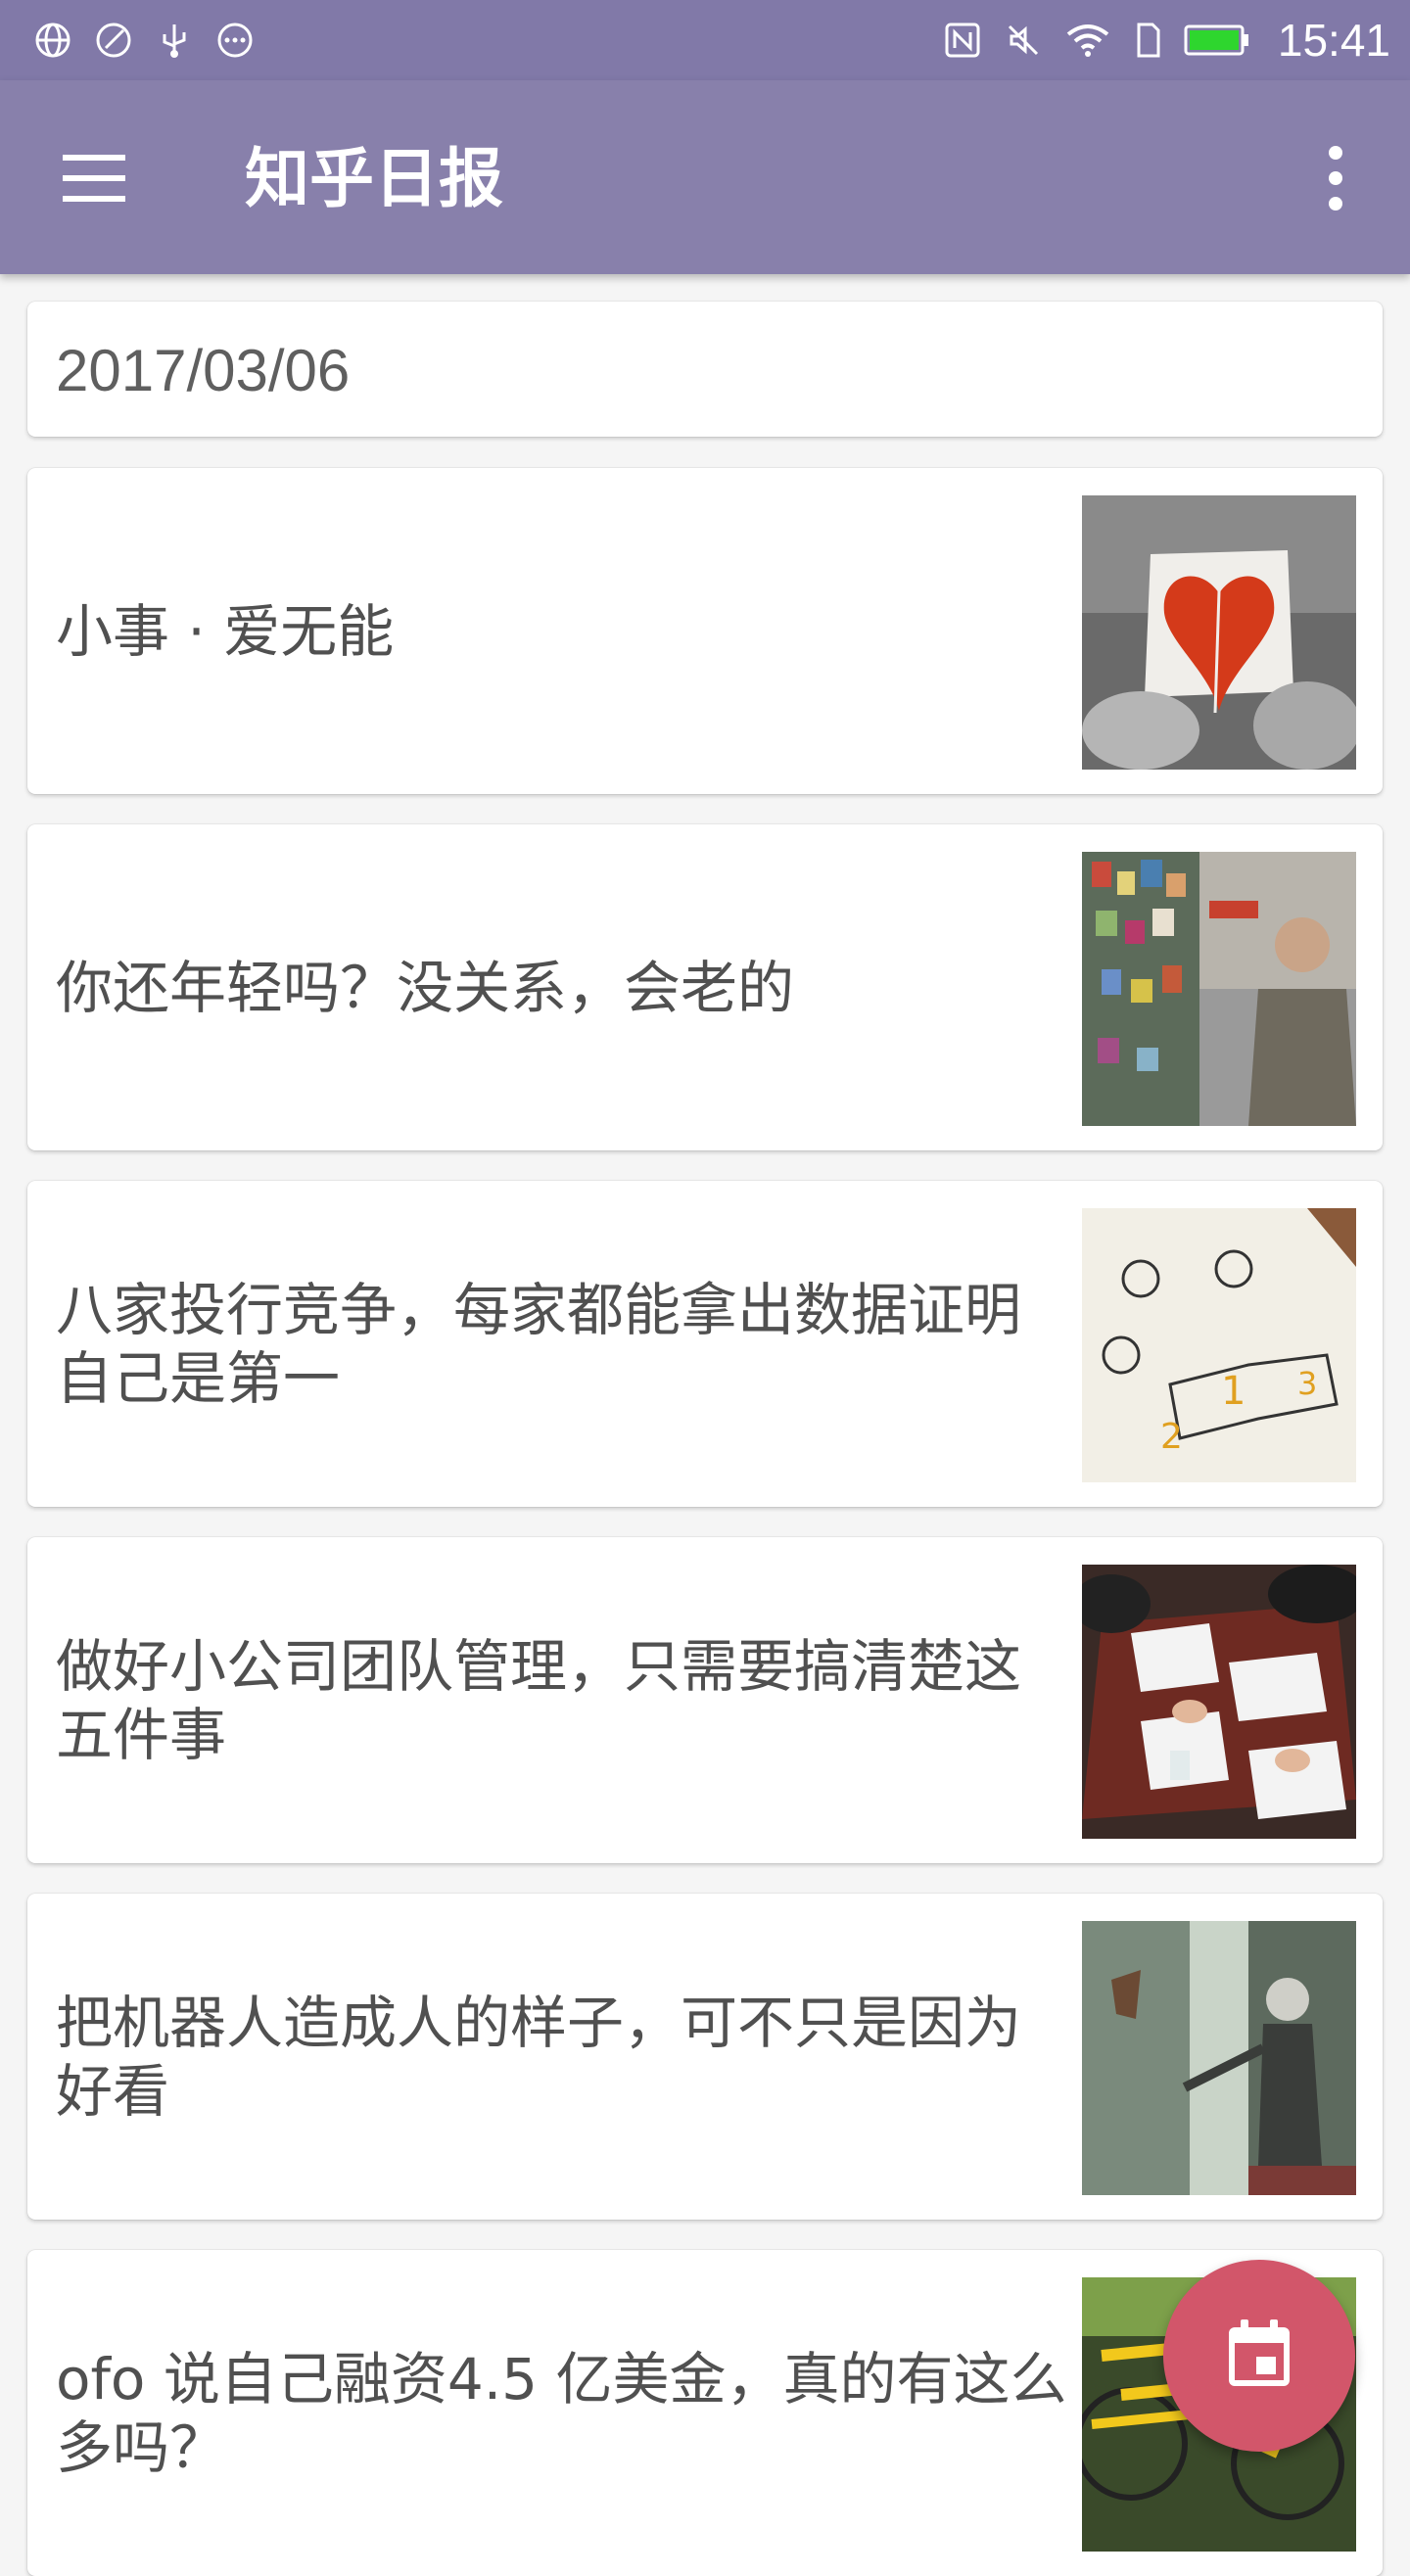  I want to click on story-title: 小事 · 爱无能, so click(225, 631).